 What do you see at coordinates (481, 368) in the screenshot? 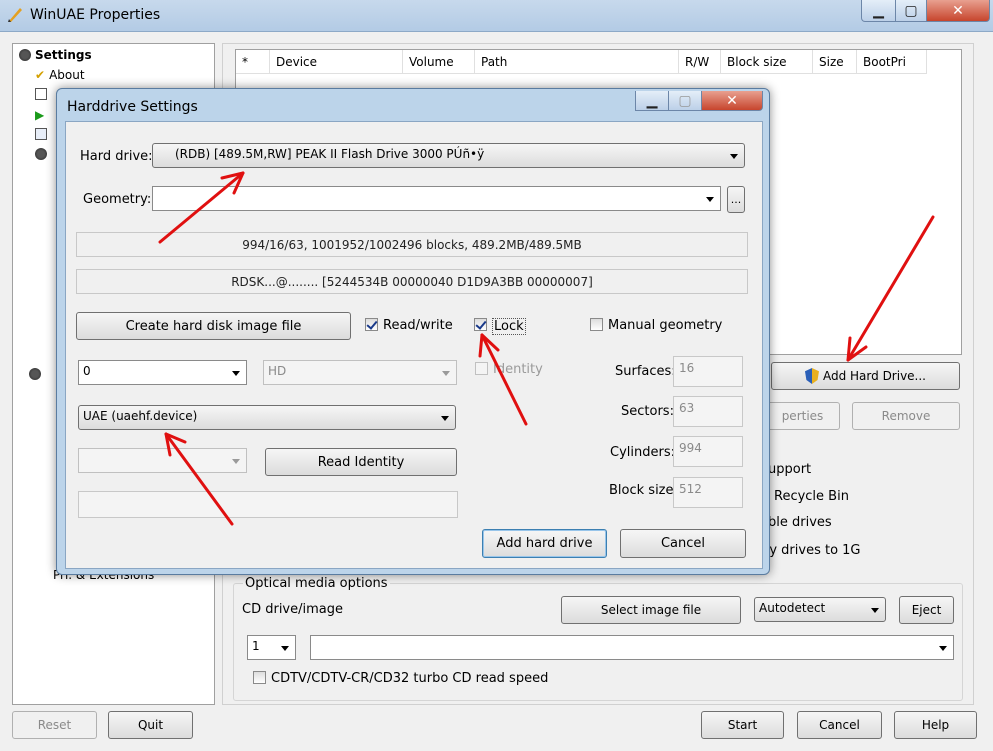
I see `identity-checkbox` at bounding box center [481, 368].